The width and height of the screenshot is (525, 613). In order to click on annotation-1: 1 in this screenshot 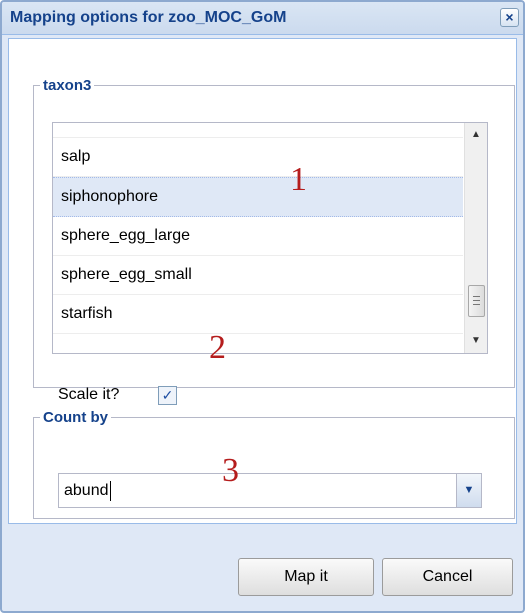, I will do `click(298, 179)`.